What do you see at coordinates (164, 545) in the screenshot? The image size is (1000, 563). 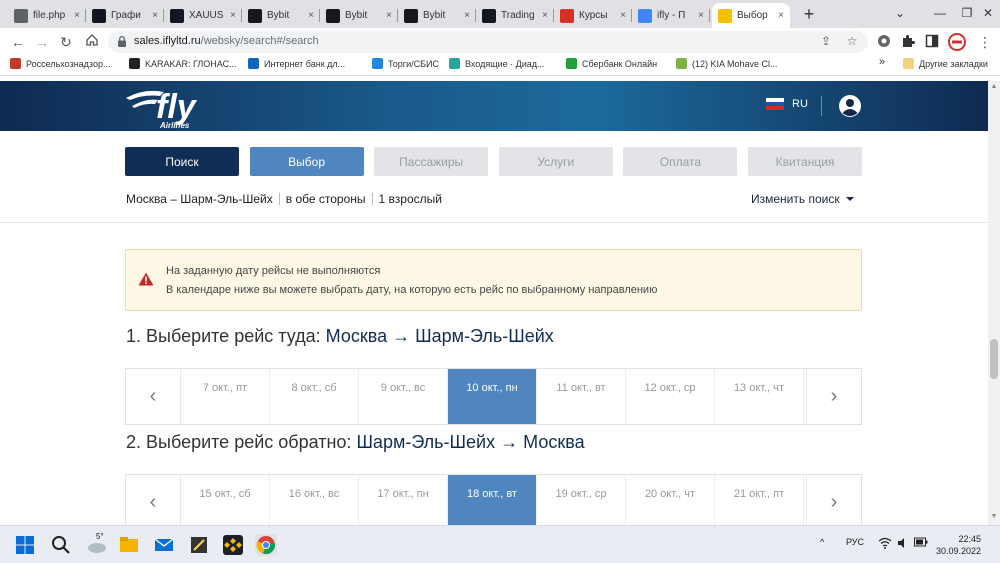 I see `mail-icon` at bounding box center [164, 545].